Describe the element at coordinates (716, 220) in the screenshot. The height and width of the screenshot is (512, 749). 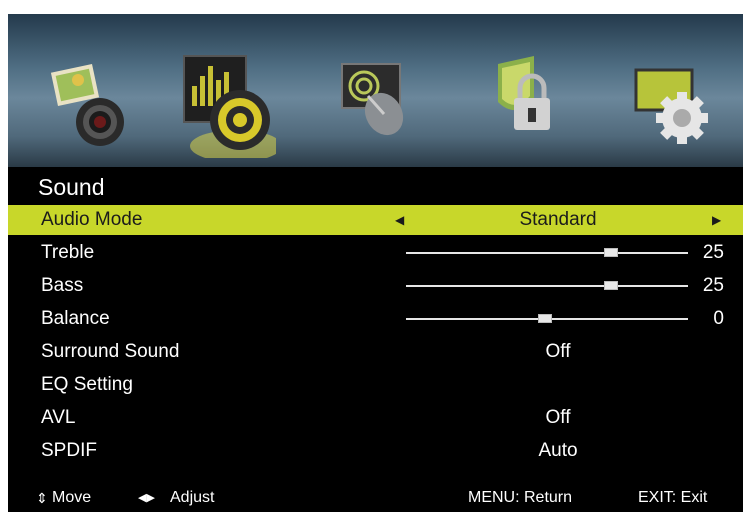
I see `right-arrow-icon: ▶` at that location.